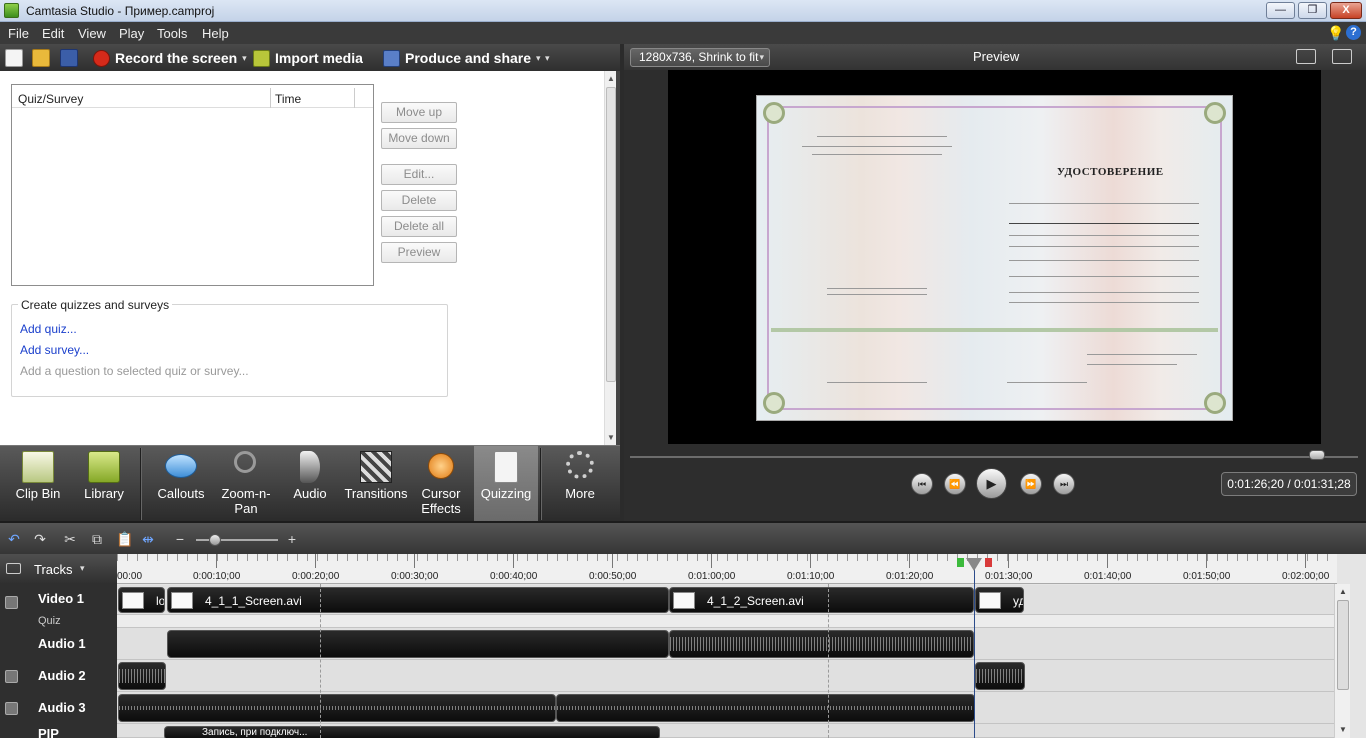 Image resolution: width=1366 pixels, height=738 pixels. What do you see at coordinates (14, 539) in the screenshot?
I see `undo-icon: ↶` at bounding box center [14, 539].